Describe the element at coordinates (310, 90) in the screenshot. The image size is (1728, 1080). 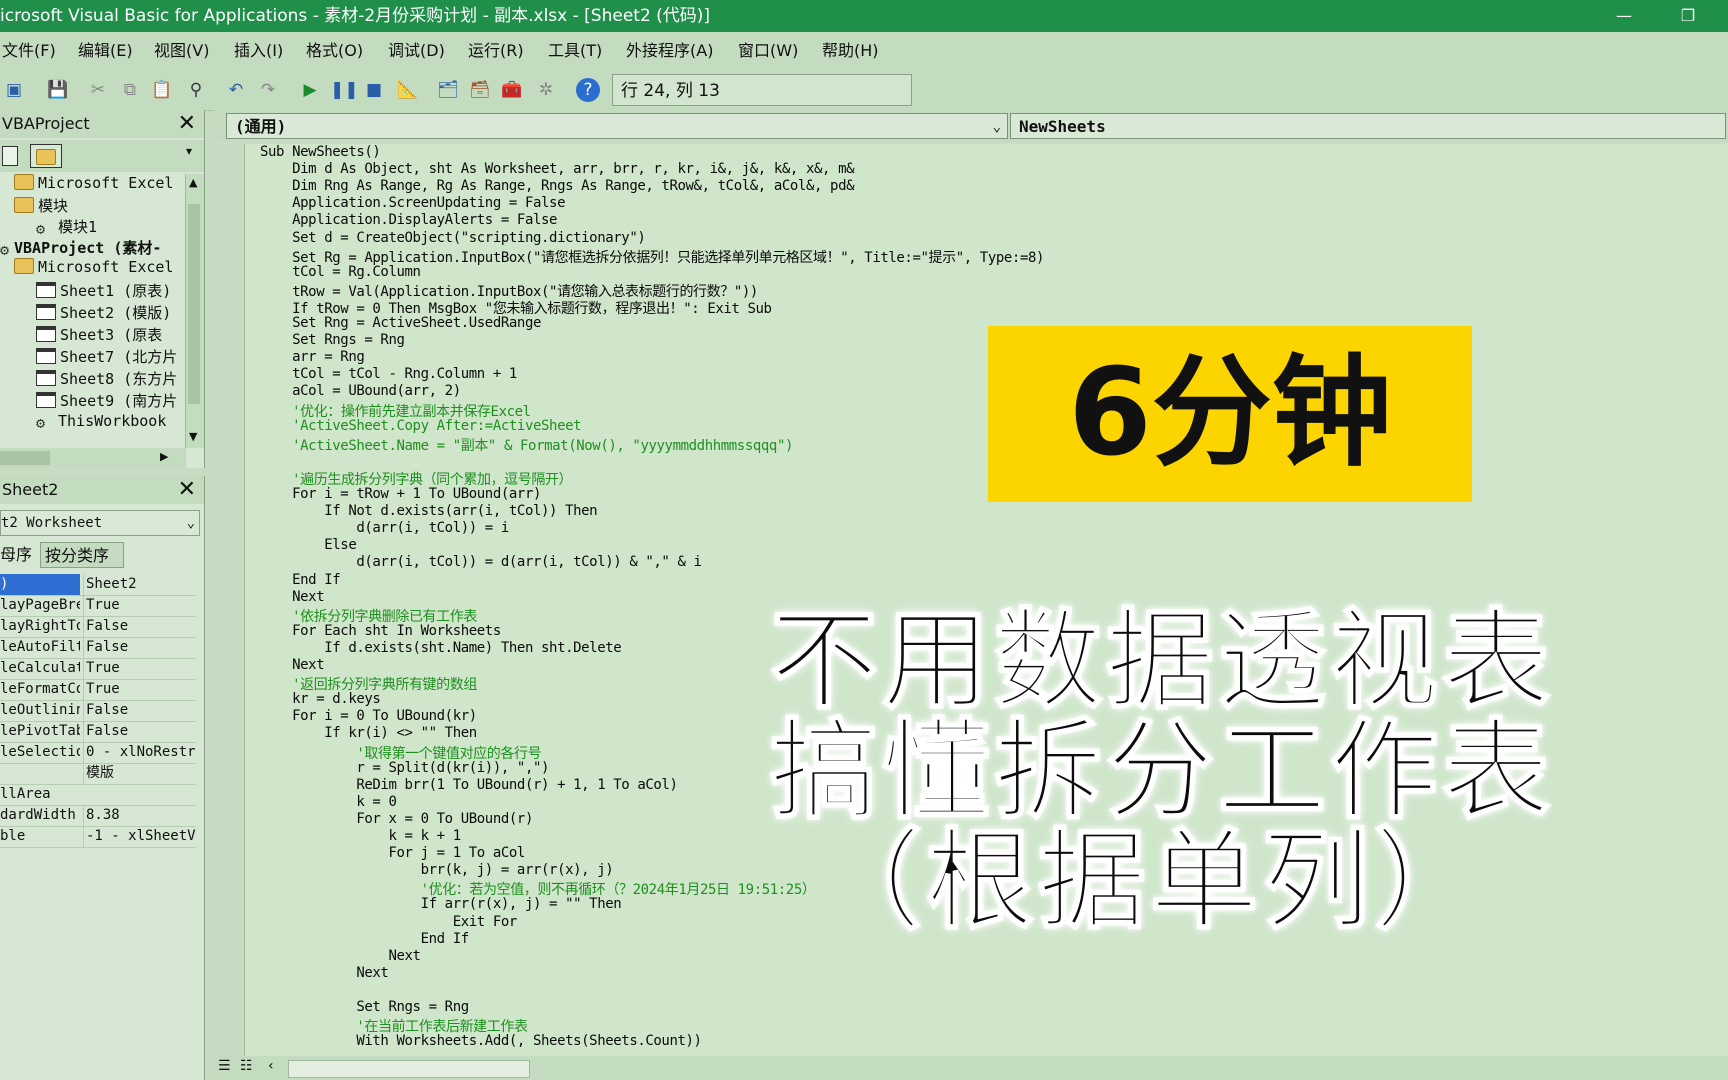
I see `run-icon: ▶` at that location.